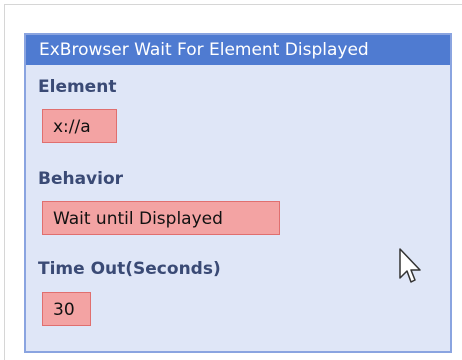  Describe the element at coordinates (161, 218) in the screenshot. I see `behavior-field: Wait until Displayed` at that location.